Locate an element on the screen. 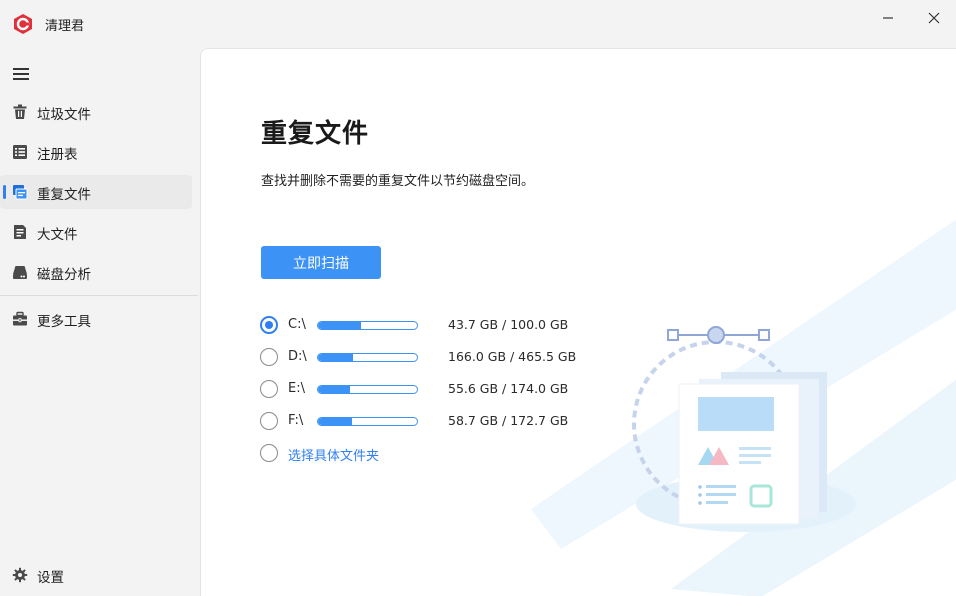  trash-icon is located at coordinates (20, 111).